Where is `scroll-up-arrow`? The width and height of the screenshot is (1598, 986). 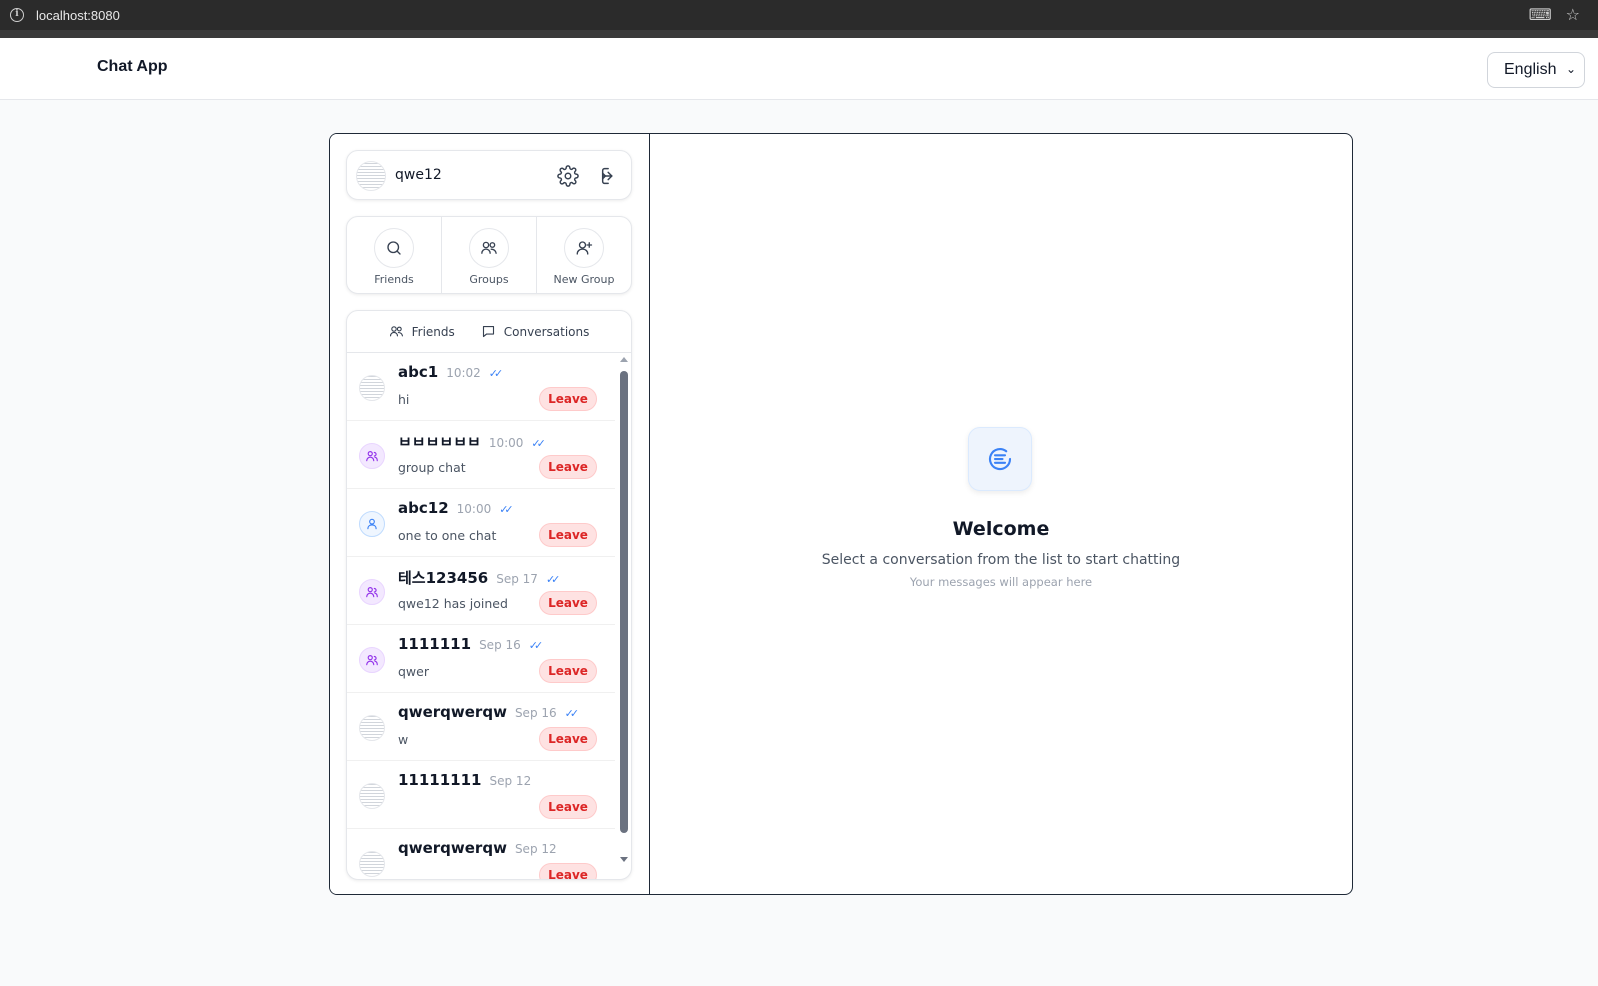
scroll-up-arrow is located at coordinates (624, 359).